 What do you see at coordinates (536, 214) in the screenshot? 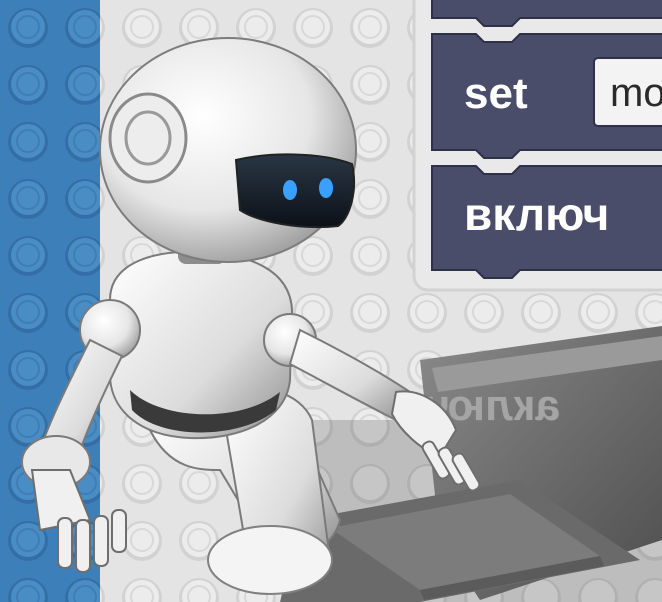
I see `enable-block-label: включ` at bounding box center [536, 214].